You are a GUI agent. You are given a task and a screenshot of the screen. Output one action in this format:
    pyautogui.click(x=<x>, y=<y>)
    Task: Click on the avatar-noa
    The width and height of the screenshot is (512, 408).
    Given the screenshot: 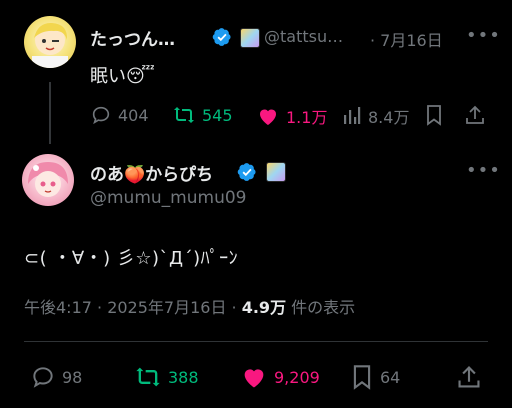 What is the action you would take?
    pyautogui.click(x=48, y=180)
    